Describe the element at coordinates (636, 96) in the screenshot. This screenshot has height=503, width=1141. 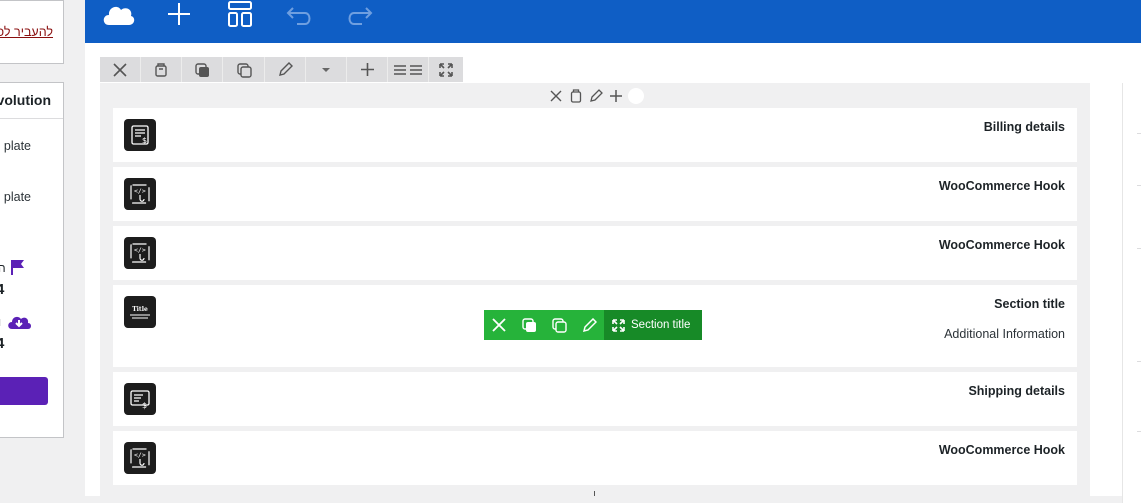
I see `column-handle` at that location.